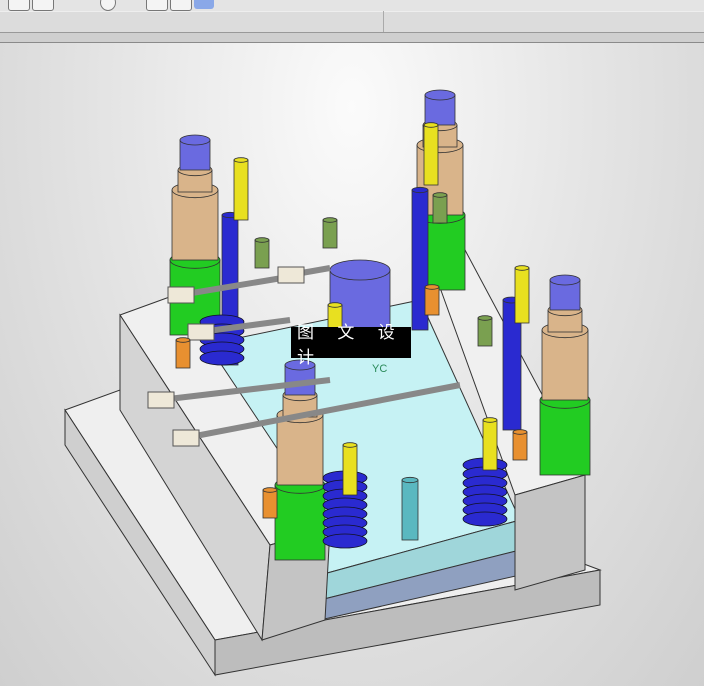 The height and width of the screenshot is (686, 704). What do you see at coordinates (300, 522) in the screenshot?
I see `guide-pillar-front-left-green` at bounding box center [300, 522].